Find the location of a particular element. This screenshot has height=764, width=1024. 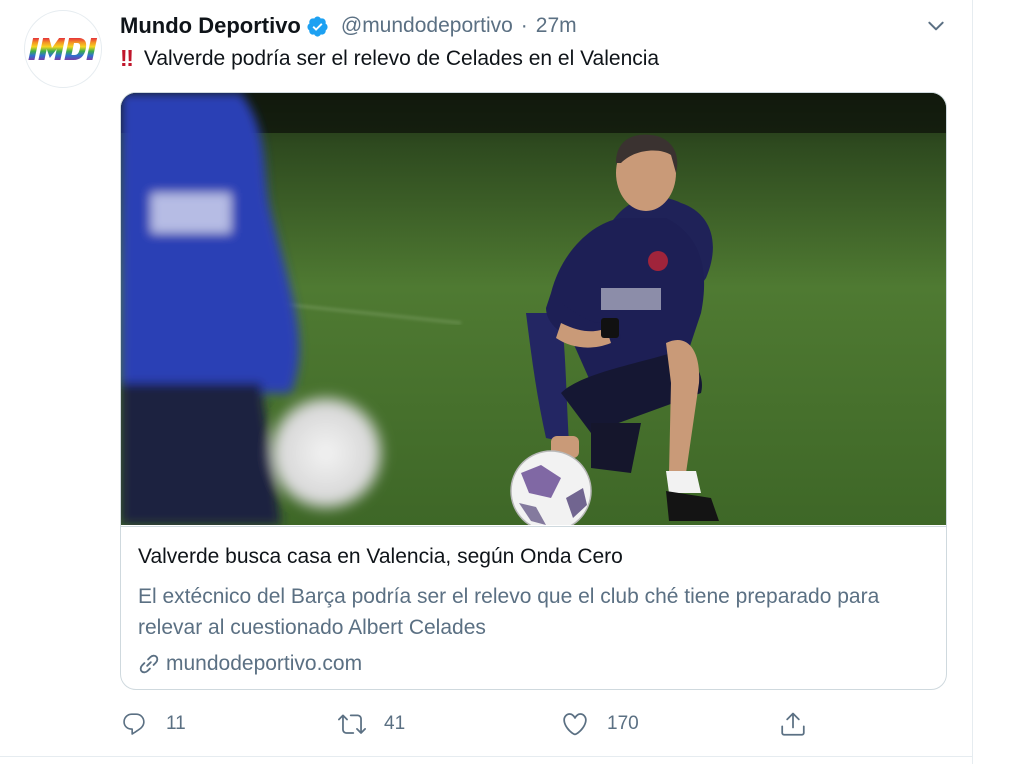

card-domain-text: mundodeportivo.com is located at coordinates (264, 663).